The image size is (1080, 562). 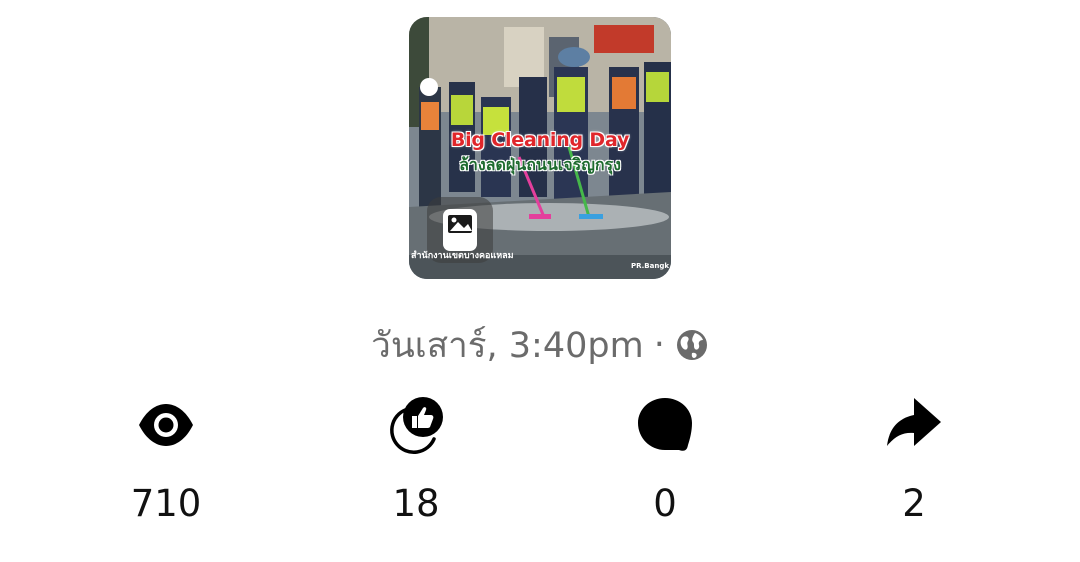 I want to click on image-gallery-icon, so click(x=460, y=230).